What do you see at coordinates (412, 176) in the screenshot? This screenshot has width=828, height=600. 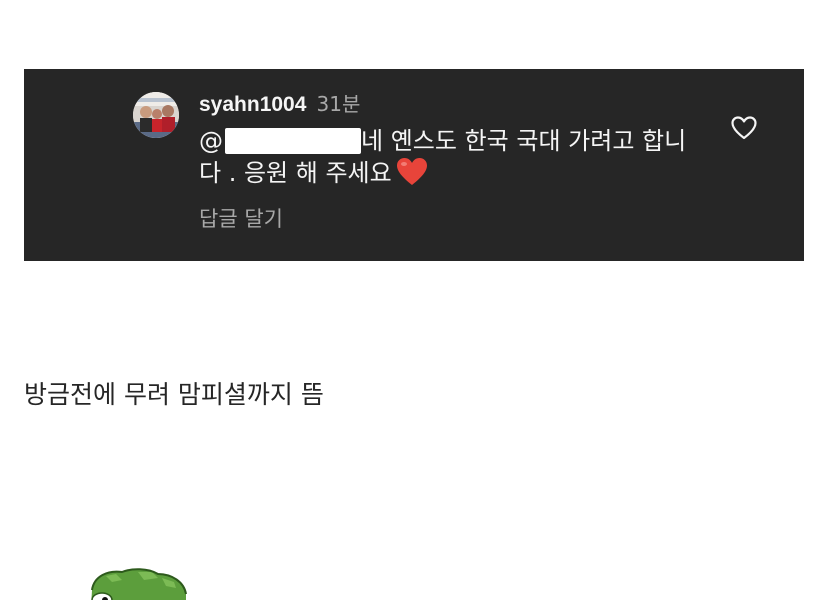 I see `heart-emoji-icon` at bounding box center [412, 176].